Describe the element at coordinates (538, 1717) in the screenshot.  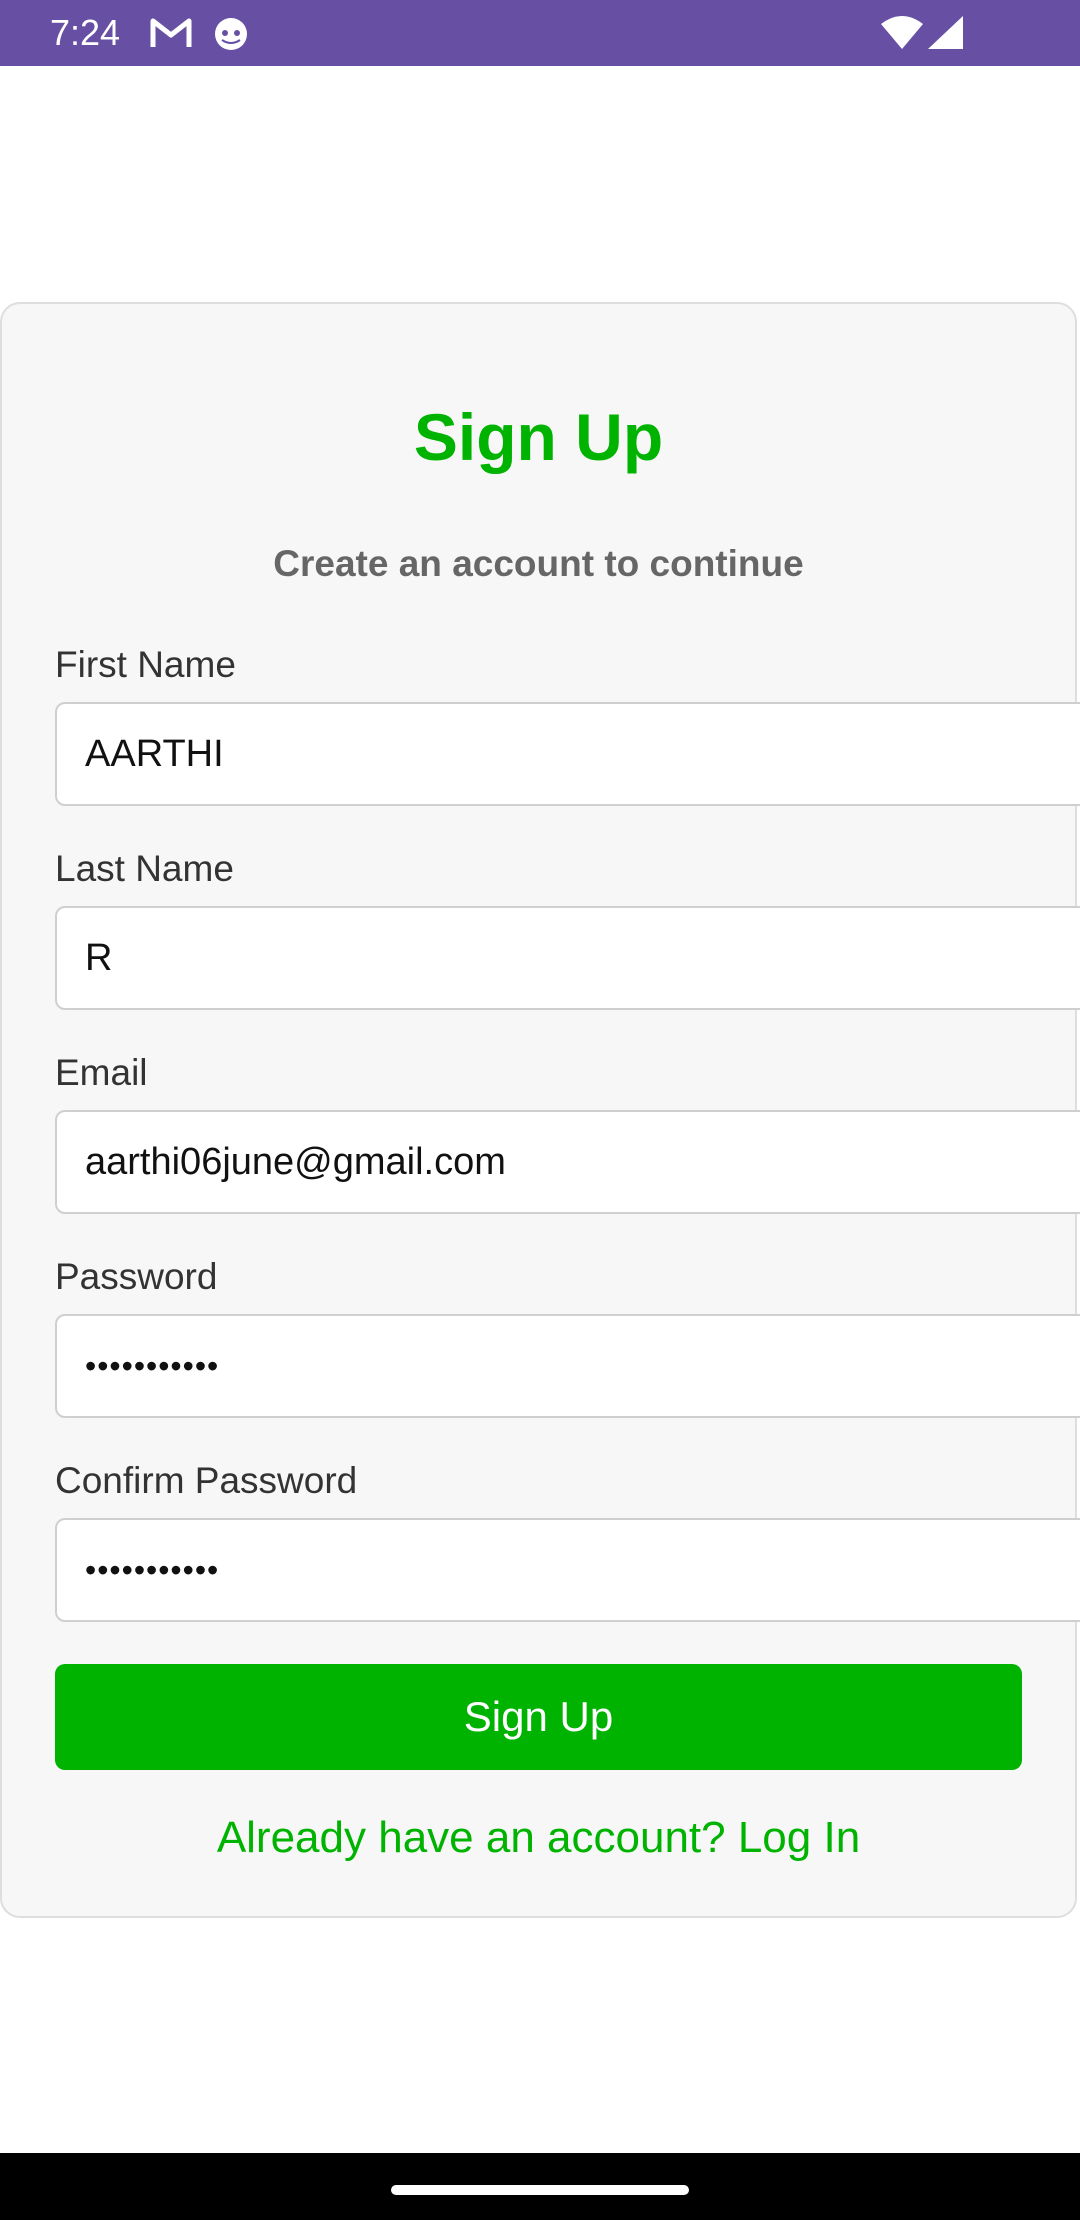
I see `sign-up-button: Sign Up` at that location.